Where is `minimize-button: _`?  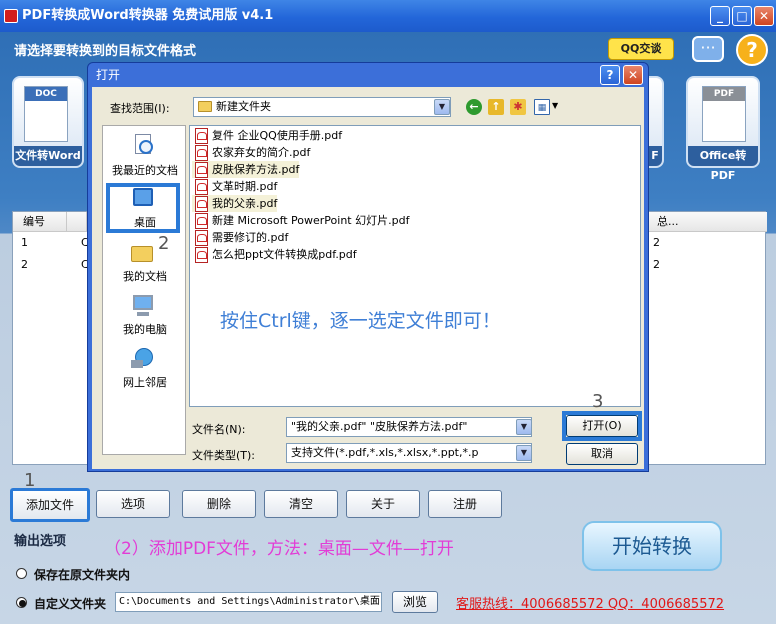 minimize-button: _ is located at coordinates (720, 16).